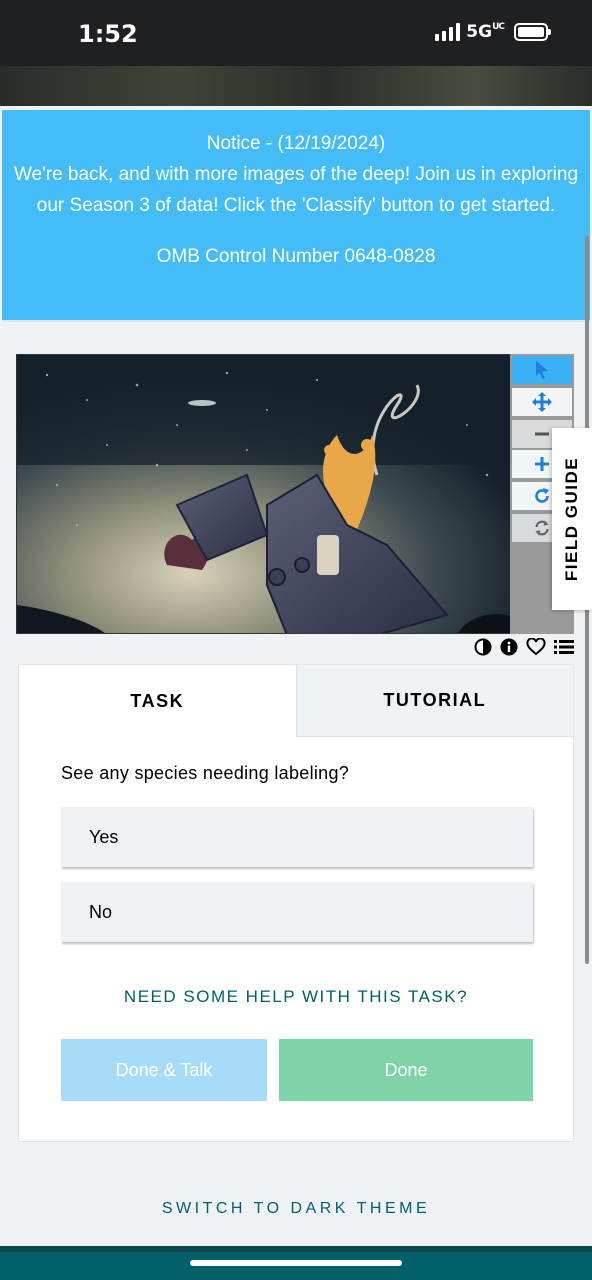 The width and height of the screenshot is (592, 1280). What do you see at coordinates (536, 647) in the screenshot?
I see `heart-icon` at bounding box center [536, 647].